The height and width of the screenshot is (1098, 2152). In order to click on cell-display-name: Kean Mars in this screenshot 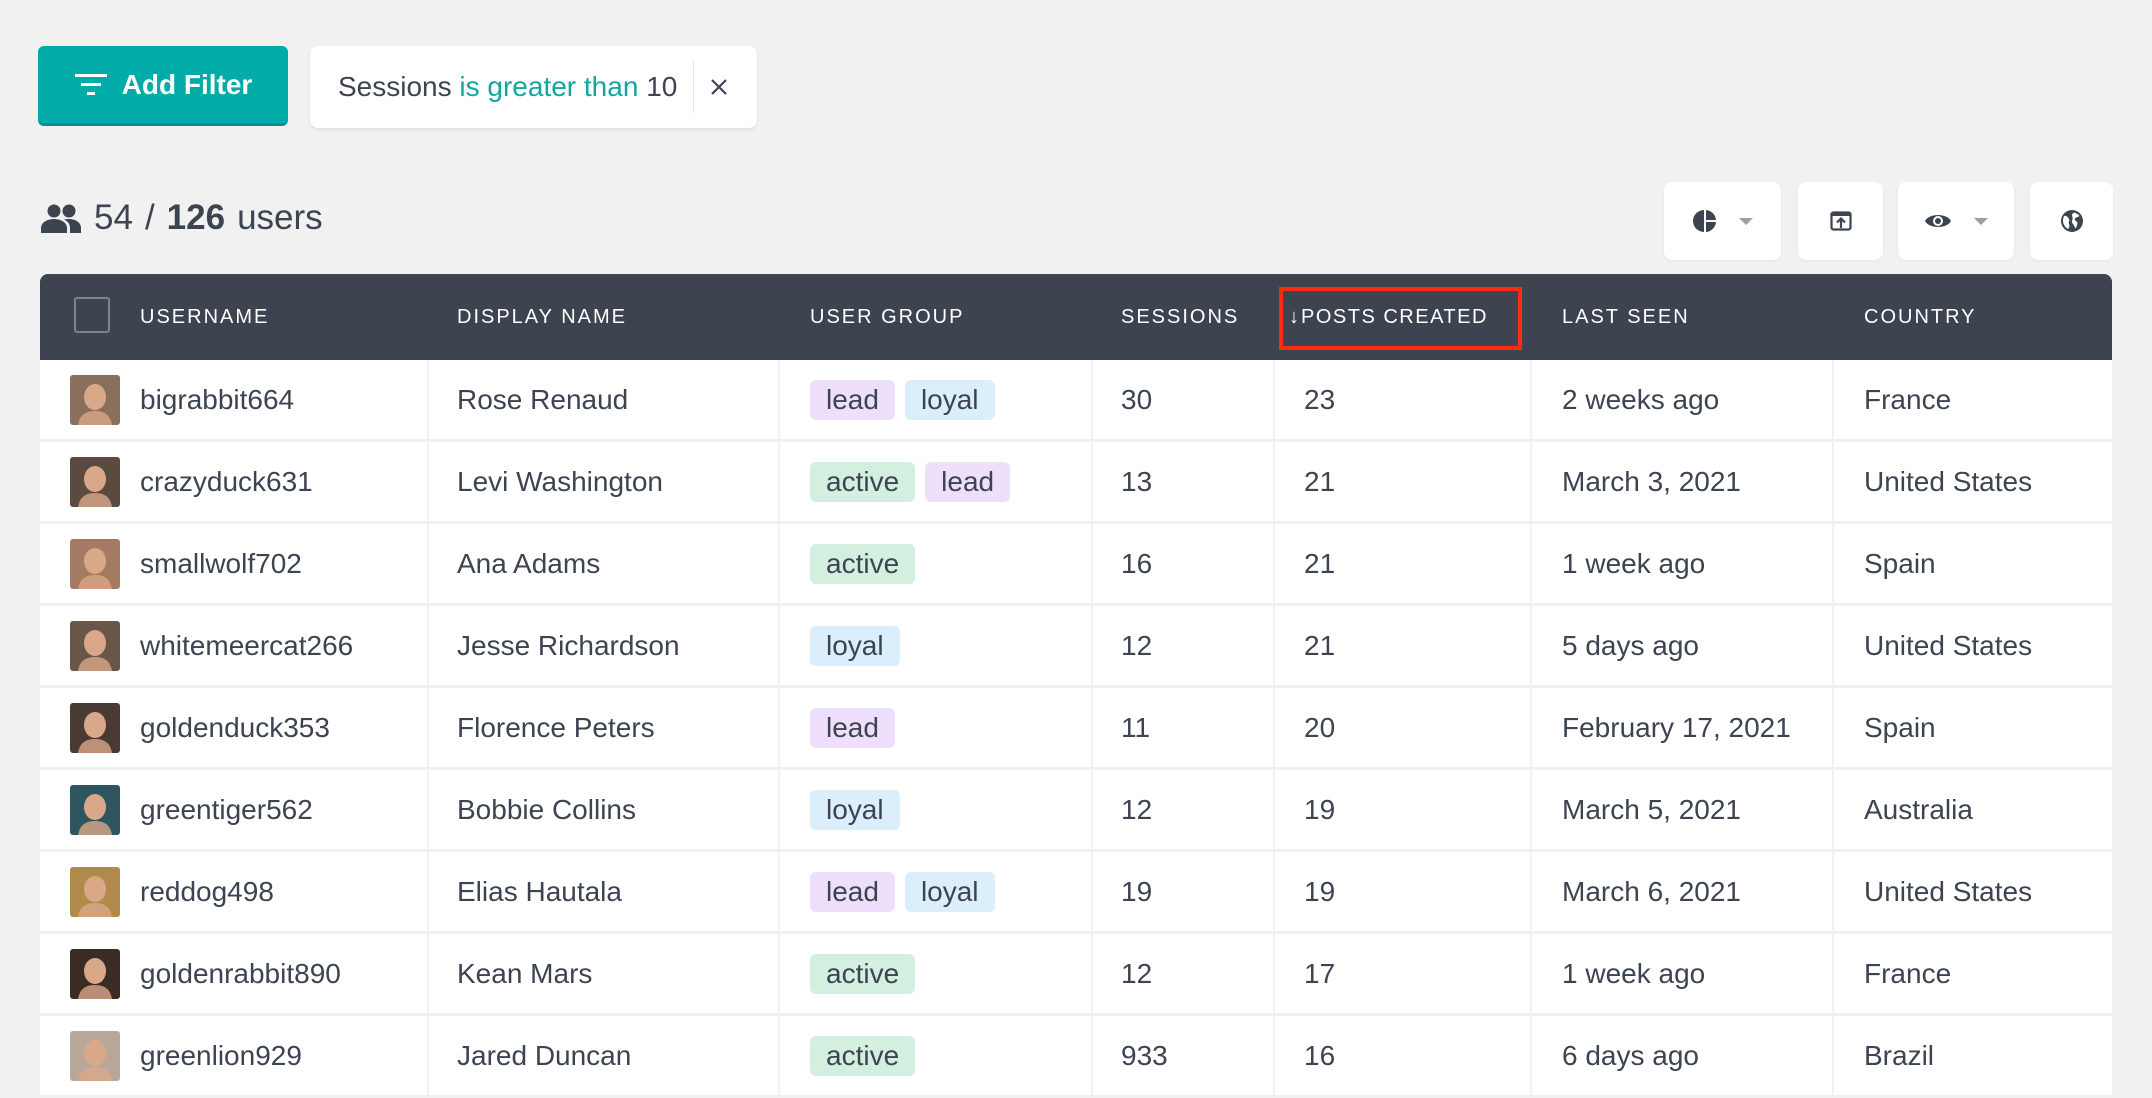, I will do `click(525, 973)`.